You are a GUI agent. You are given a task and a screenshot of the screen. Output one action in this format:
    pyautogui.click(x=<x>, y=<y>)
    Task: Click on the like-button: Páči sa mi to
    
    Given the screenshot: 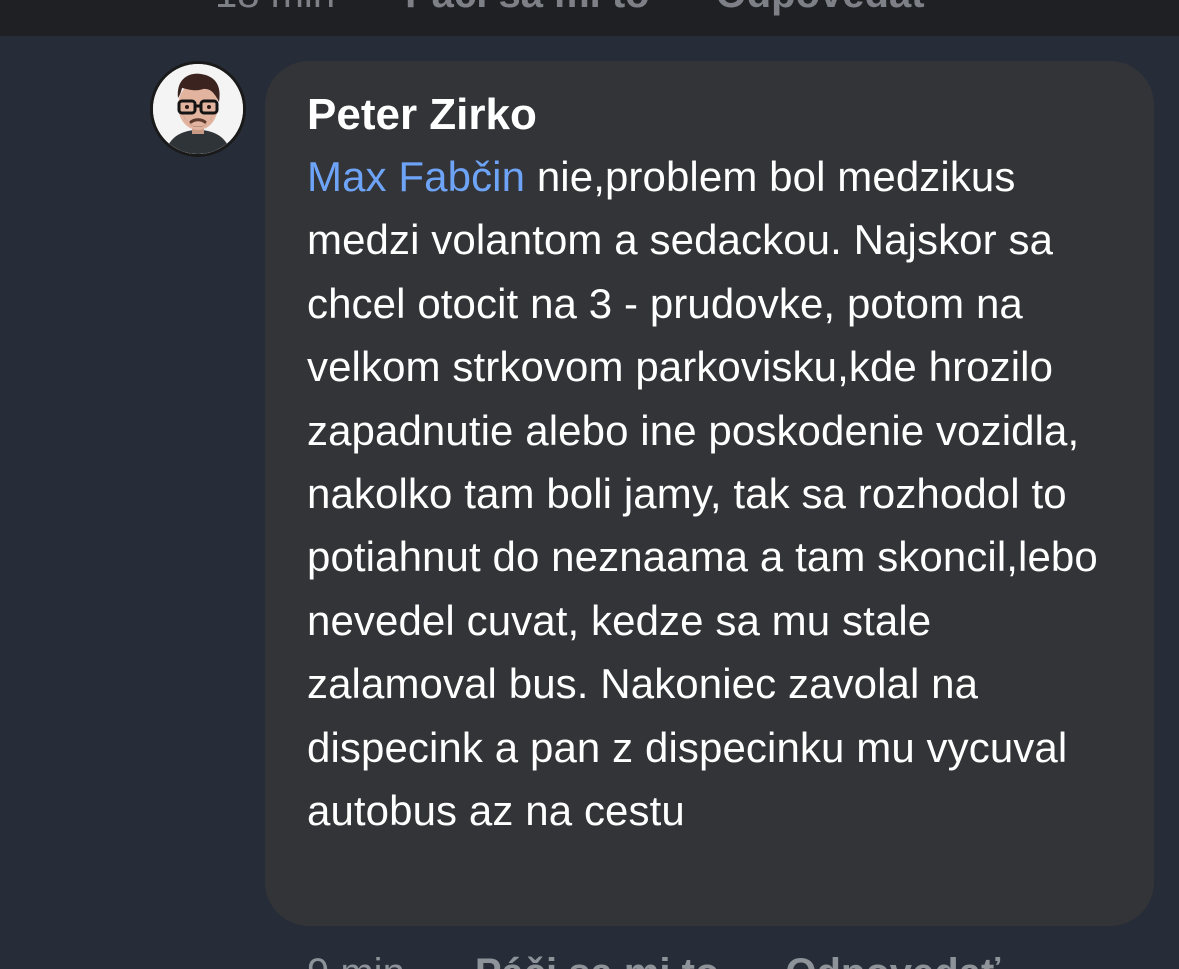 What is the action you would take?
    pyautogui.click(x=597, y=960)
    